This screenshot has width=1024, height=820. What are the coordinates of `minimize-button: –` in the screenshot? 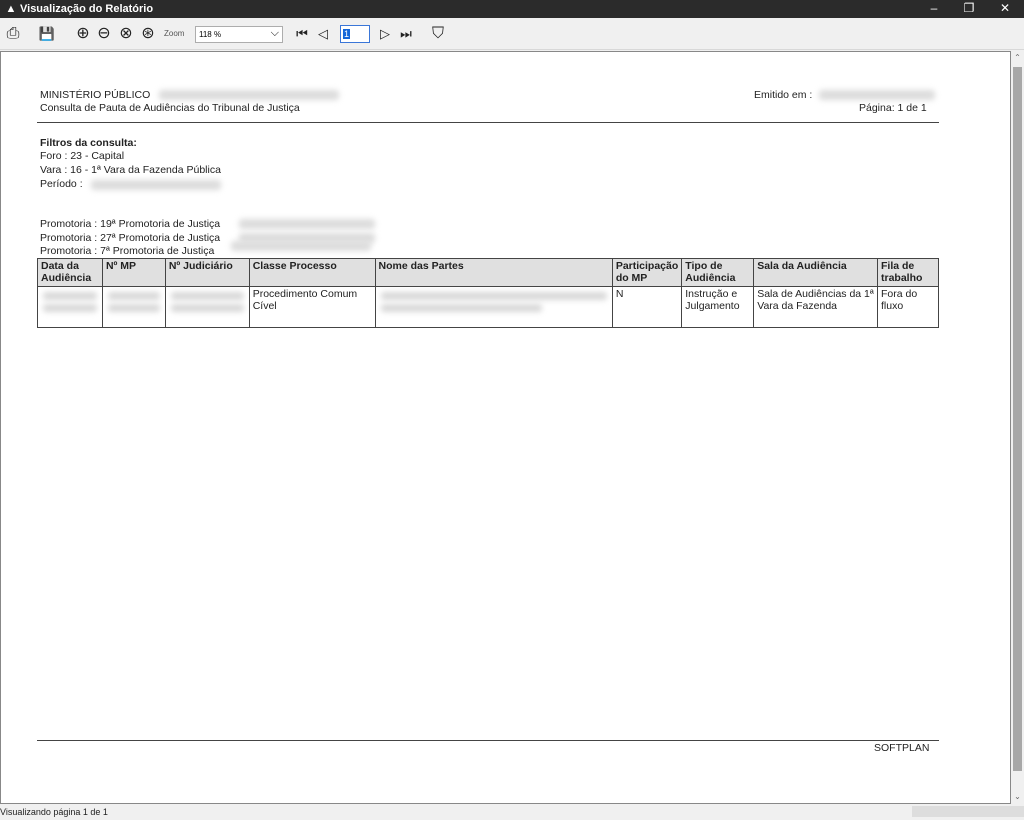 It's located at (934, 9).